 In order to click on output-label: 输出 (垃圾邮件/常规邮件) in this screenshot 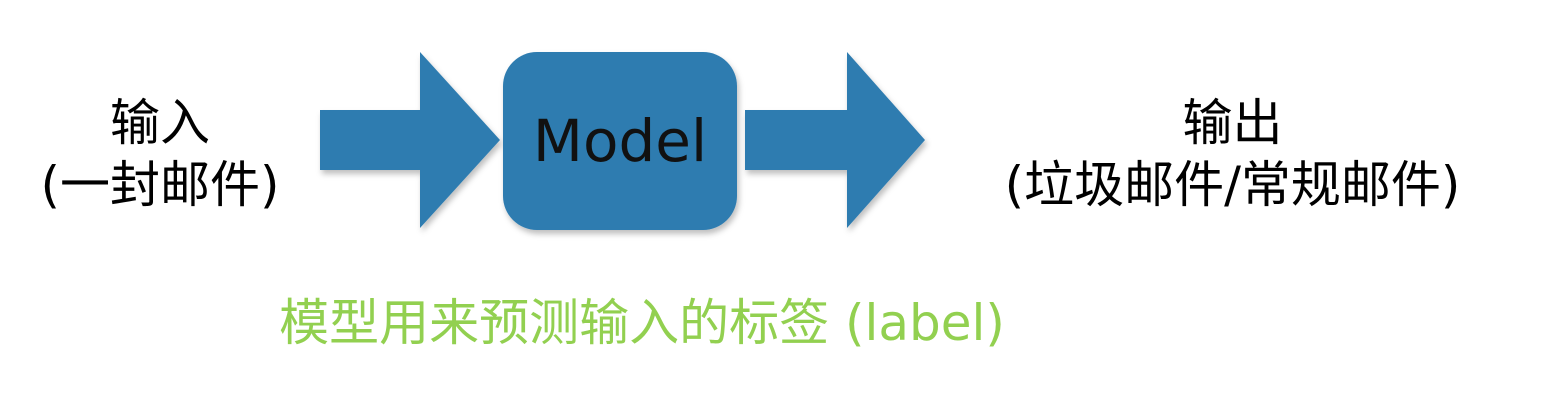, I will do `click(1232, 154)`.